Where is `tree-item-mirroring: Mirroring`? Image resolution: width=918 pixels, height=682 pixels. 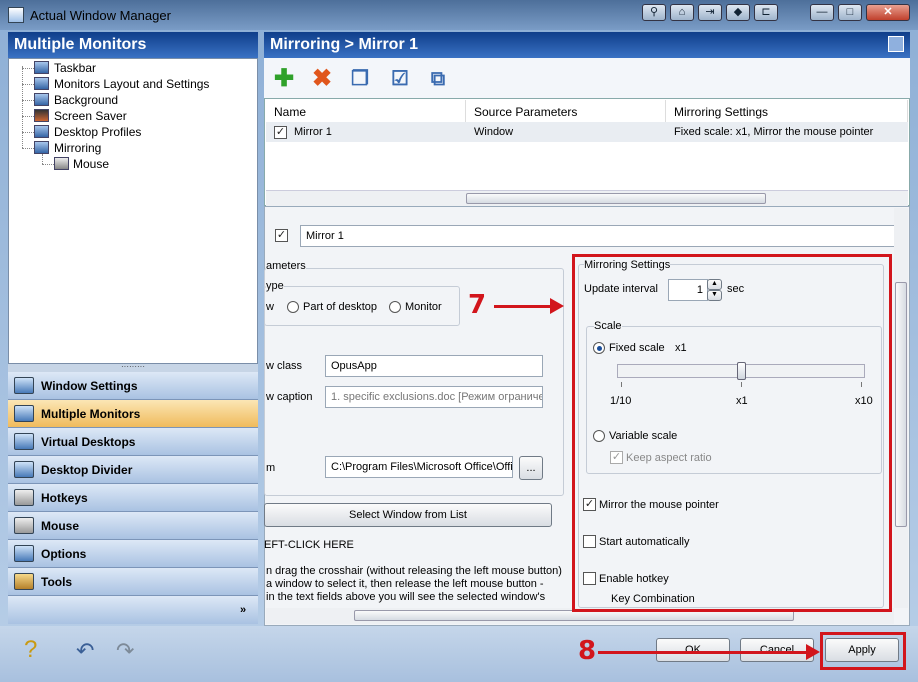 tree-item-mirroring: Mirroring is located at coordinates (77, 148).